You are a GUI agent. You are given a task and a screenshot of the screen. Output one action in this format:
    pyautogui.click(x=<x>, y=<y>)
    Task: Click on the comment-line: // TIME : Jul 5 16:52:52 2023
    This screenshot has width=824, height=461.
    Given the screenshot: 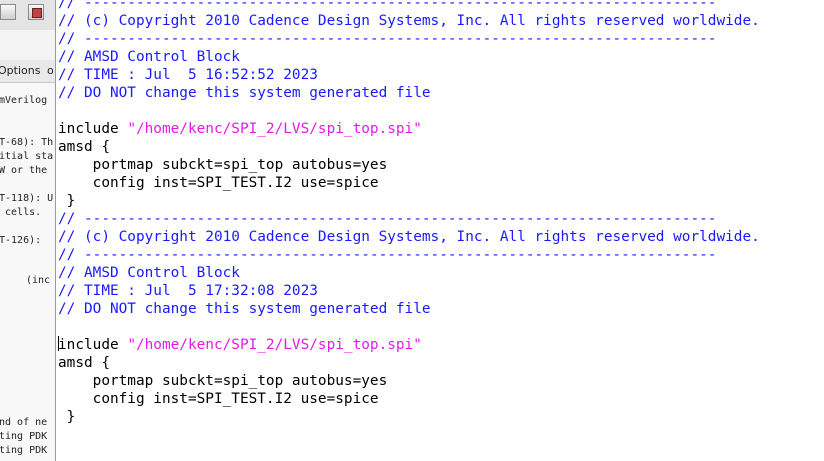 What is the action you would take?
    pyautogui.click(x=188, y=75)
    